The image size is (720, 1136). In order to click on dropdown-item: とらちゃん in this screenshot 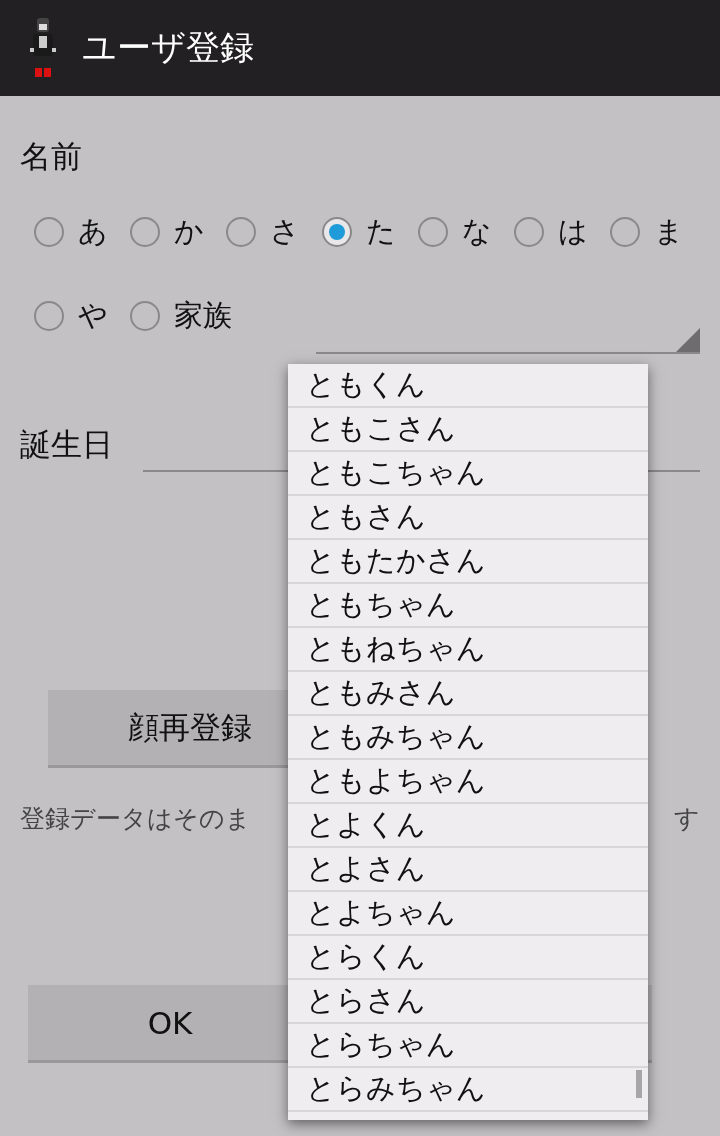, I will do `click(468, 1046)`.